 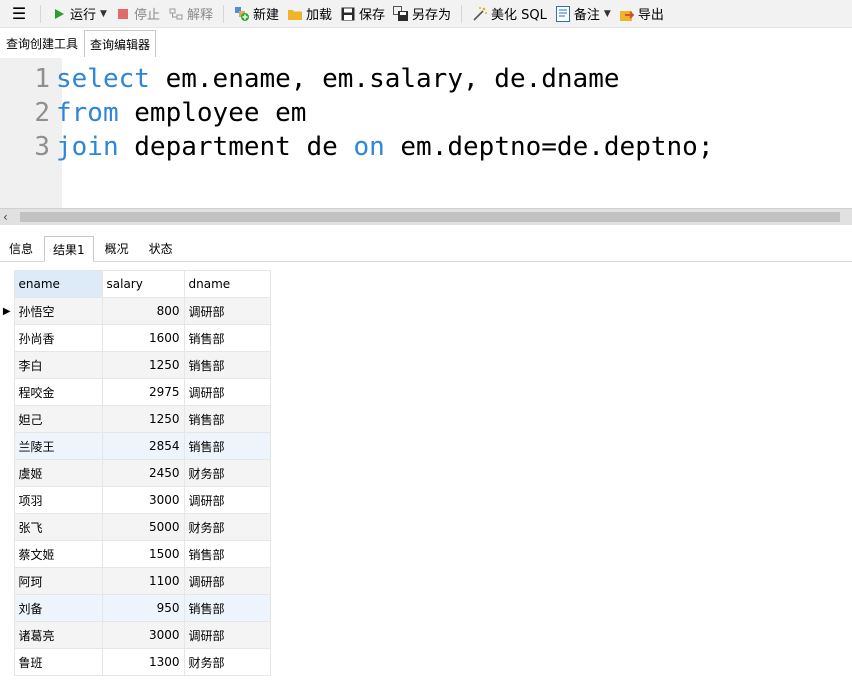 What do you see at coordinates (58, 284) in the screenshot?
I see `column-header-ename: ename` at bounding box center [58, 284].